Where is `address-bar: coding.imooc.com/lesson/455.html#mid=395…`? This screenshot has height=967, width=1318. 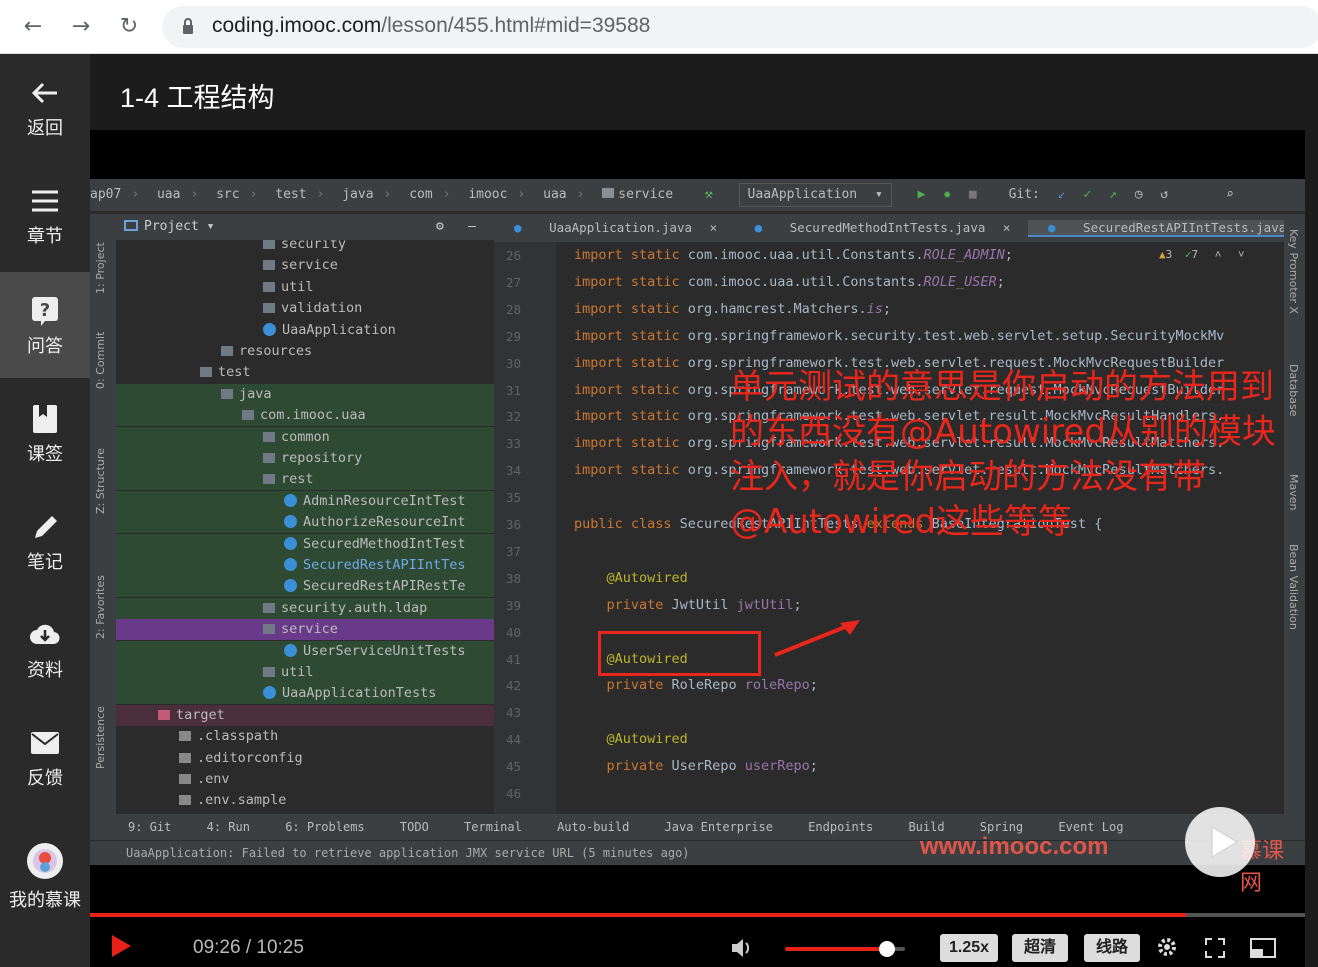
address-bar: coding.imooc.com/lesson/455.html#mid=395… is located at coordinates (740, 27).